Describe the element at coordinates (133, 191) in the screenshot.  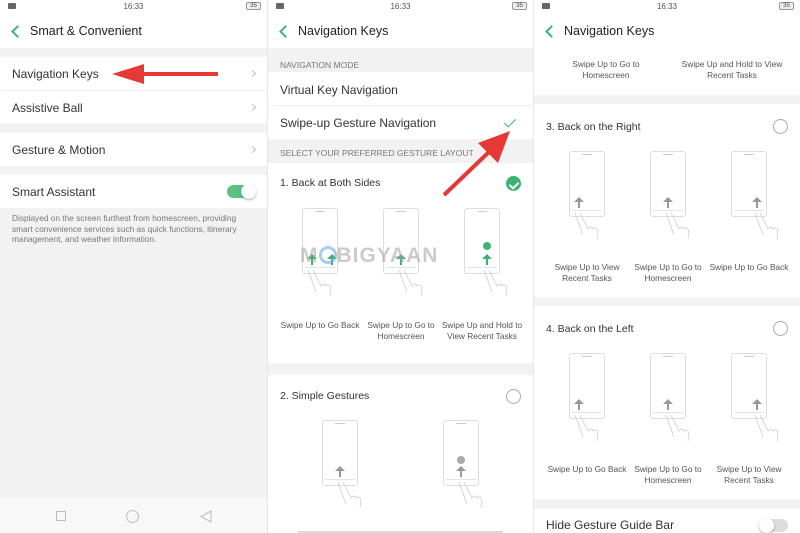
I see `smart-assistant-row: Smart Assistant` at that location.